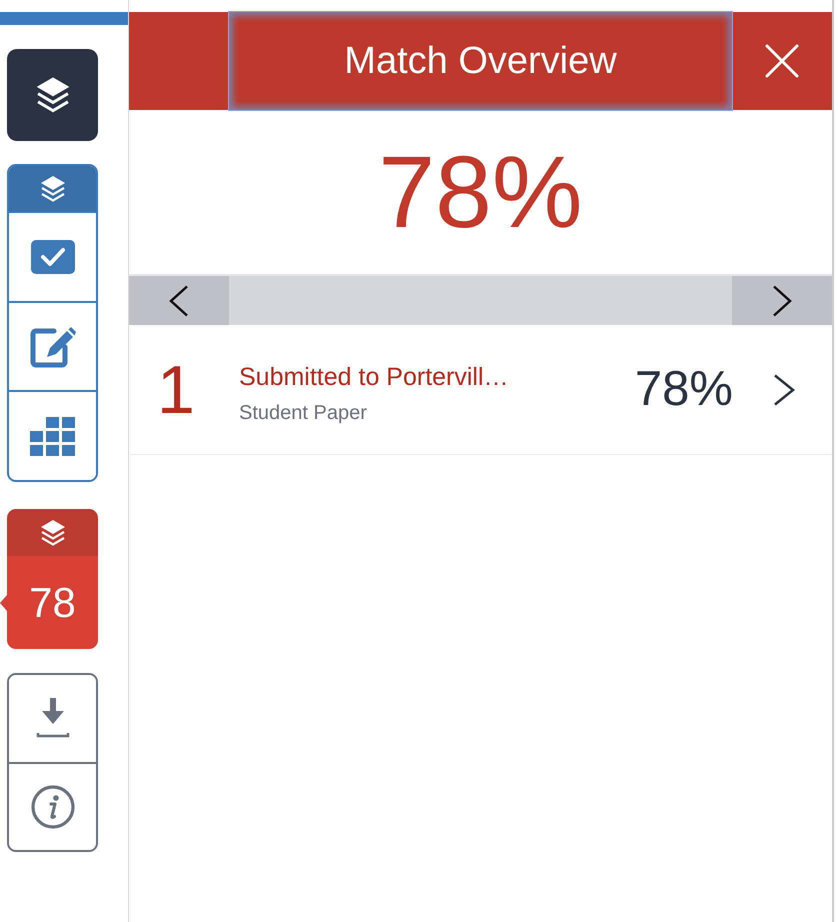 The image size is (838, 922). Describe the element at coordinates (480, 192) in the screenshot. I see `overall-match-score: 78%` at that location.